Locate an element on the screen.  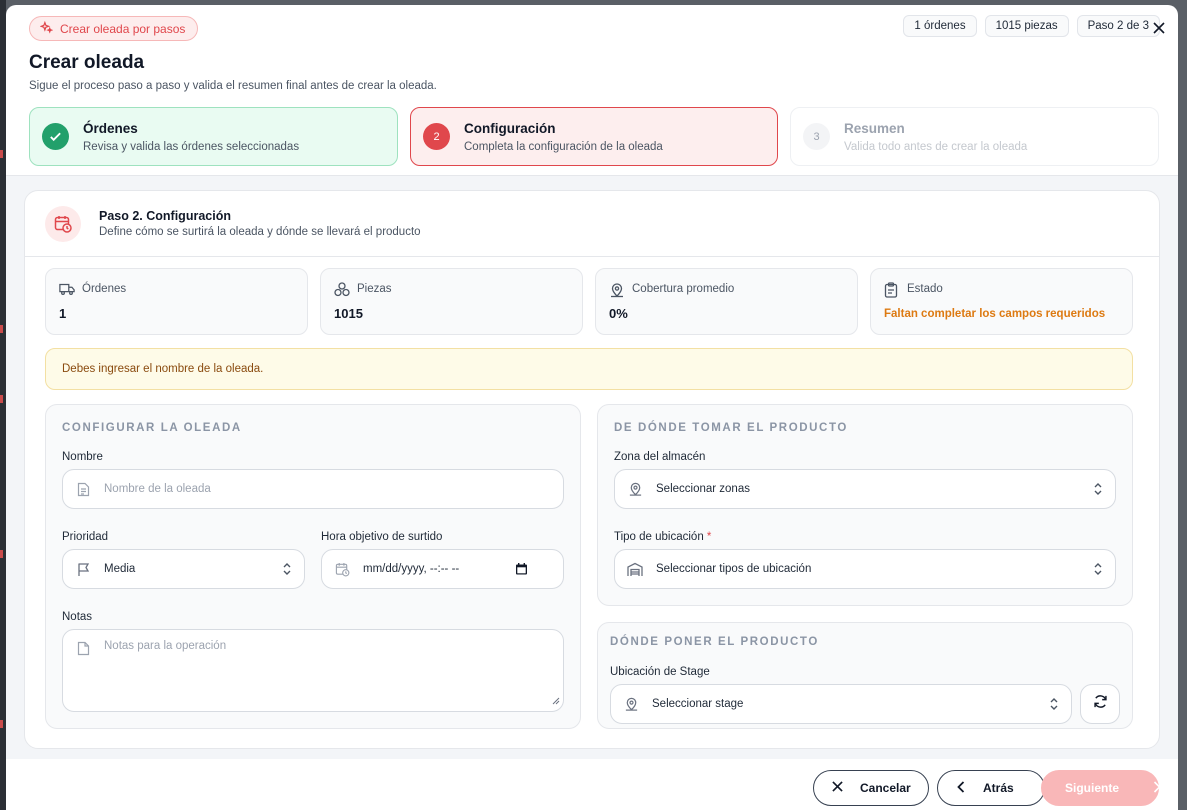
mode-badge-label: Crear oleada por pasos is located at coordinates (123, 28).